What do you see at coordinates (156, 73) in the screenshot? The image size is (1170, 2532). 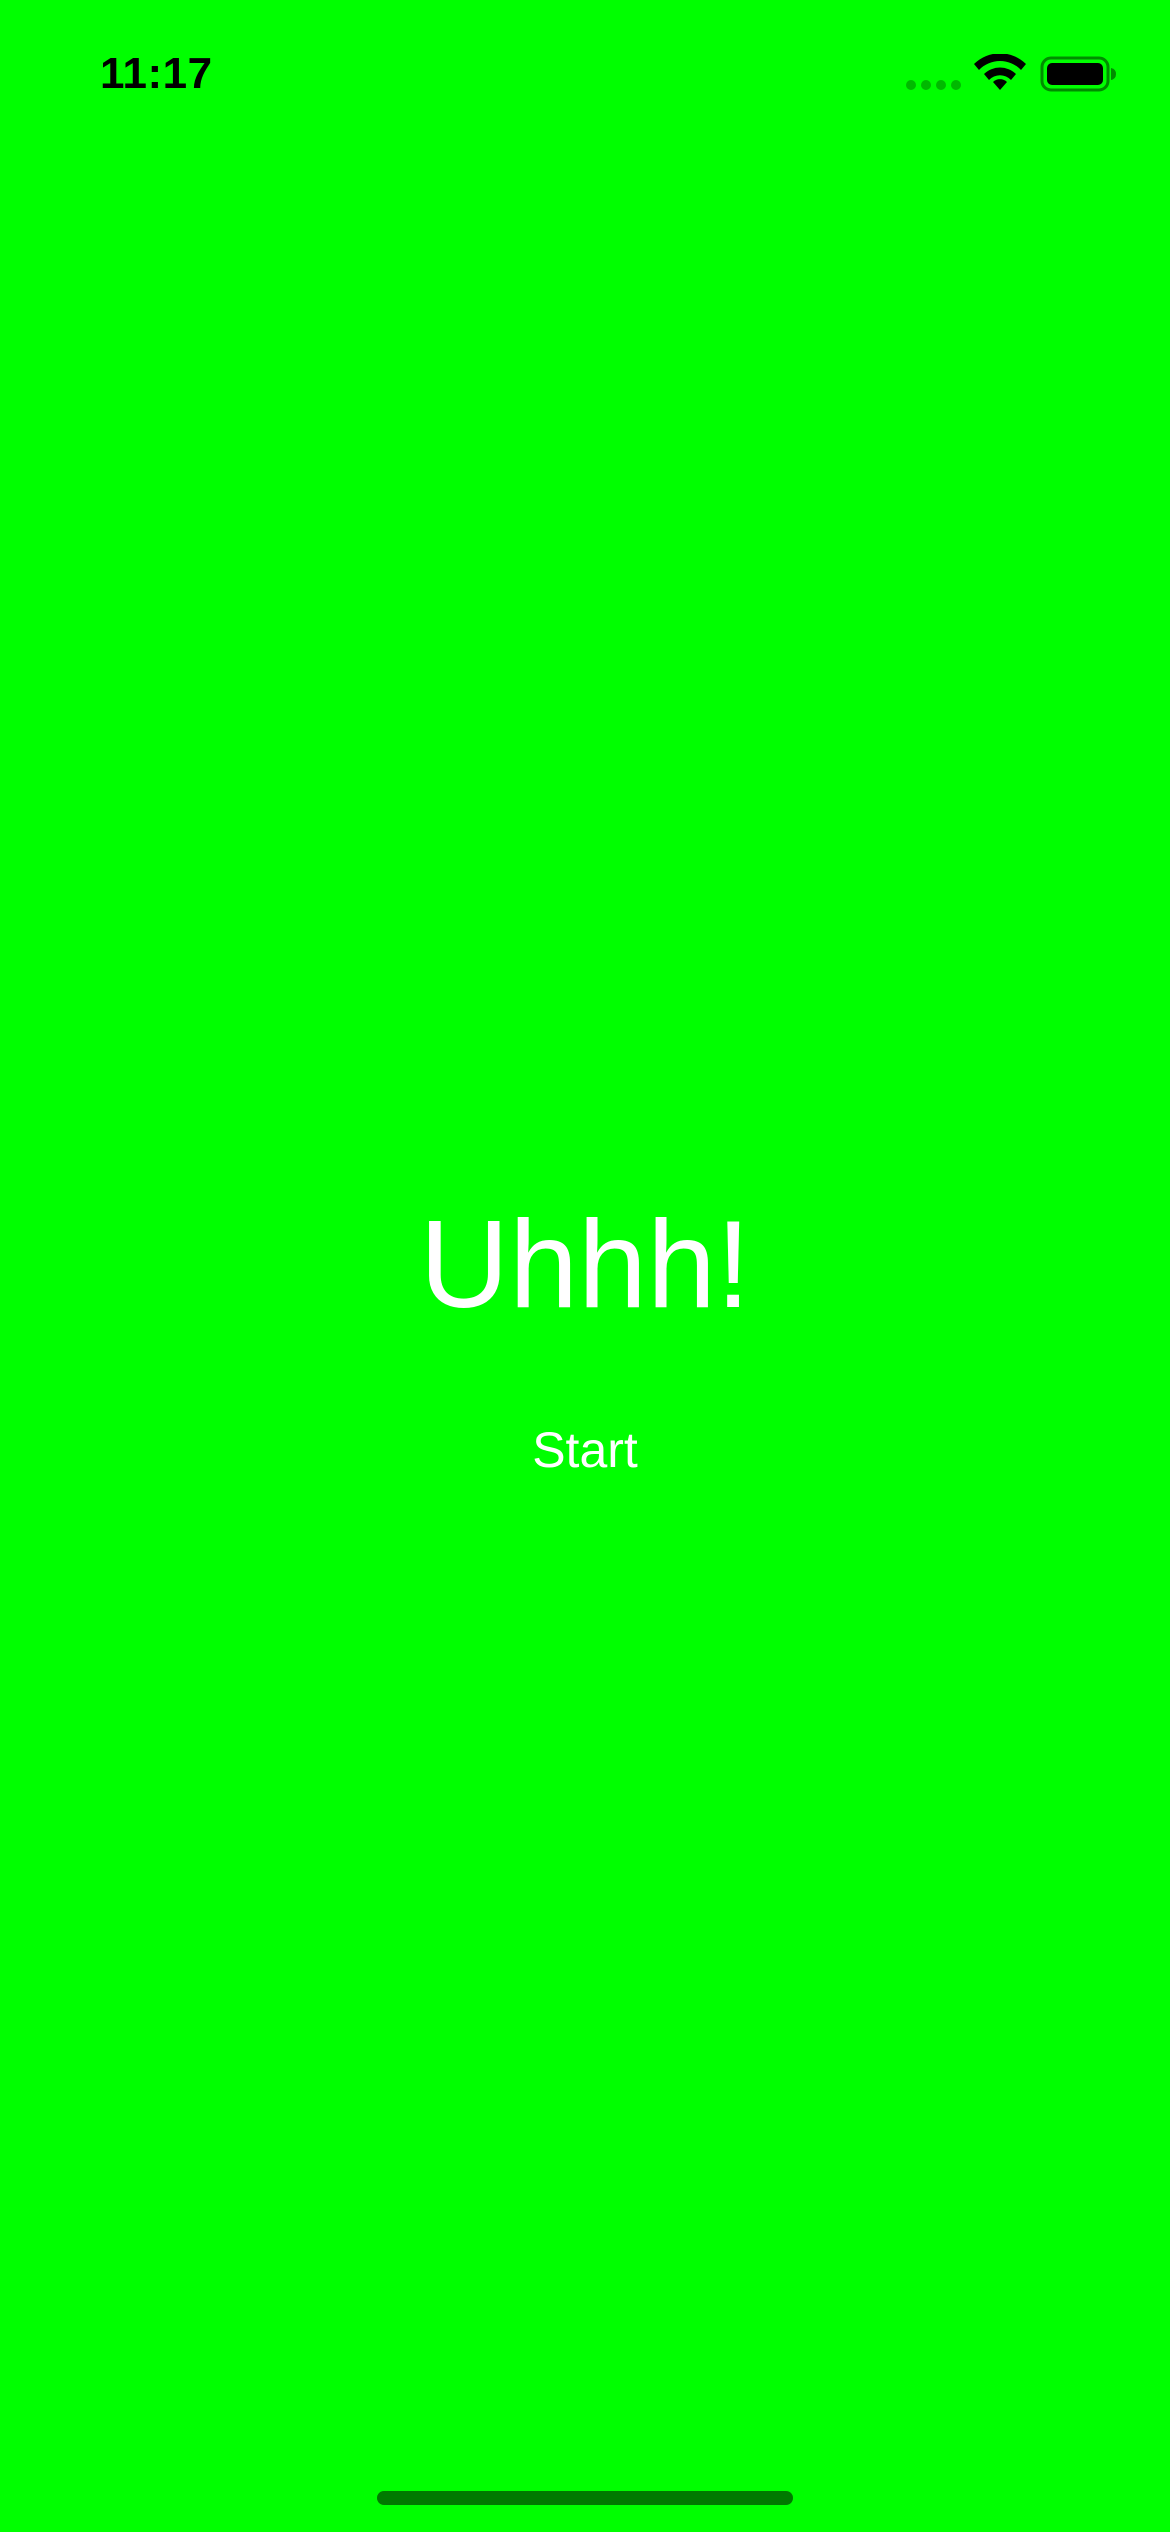 I see `status-time: 11:17` at bounding box center [156, 73].